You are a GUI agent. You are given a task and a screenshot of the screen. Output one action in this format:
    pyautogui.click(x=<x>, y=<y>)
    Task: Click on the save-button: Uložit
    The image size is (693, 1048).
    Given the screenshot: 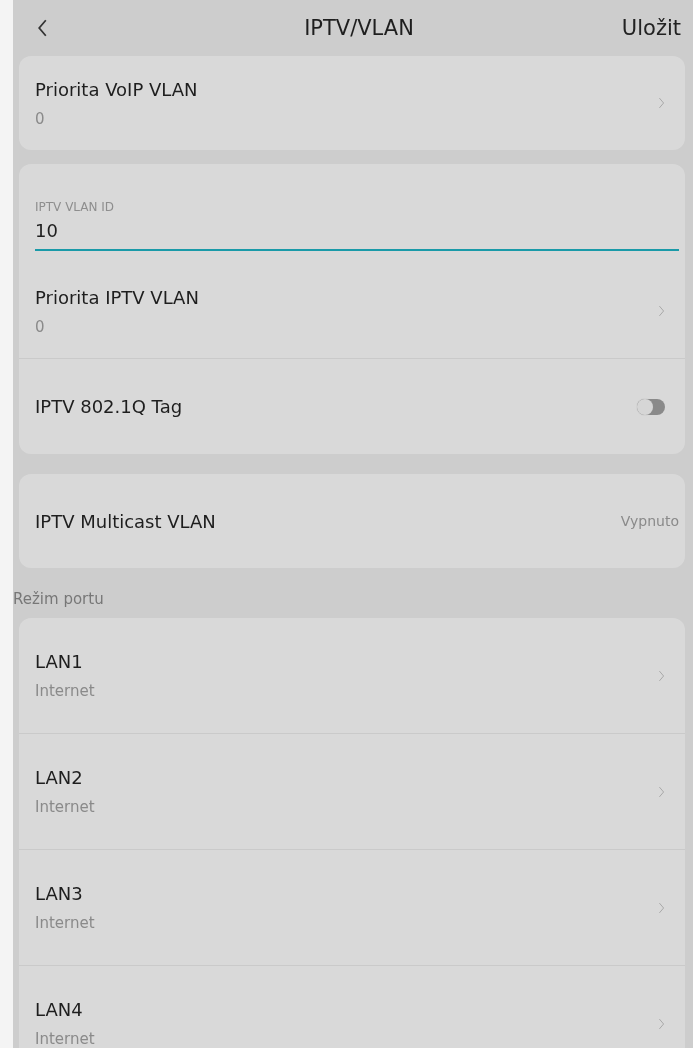 What is the action you would take?
    pyautogui.click(x=651, y=28)
    